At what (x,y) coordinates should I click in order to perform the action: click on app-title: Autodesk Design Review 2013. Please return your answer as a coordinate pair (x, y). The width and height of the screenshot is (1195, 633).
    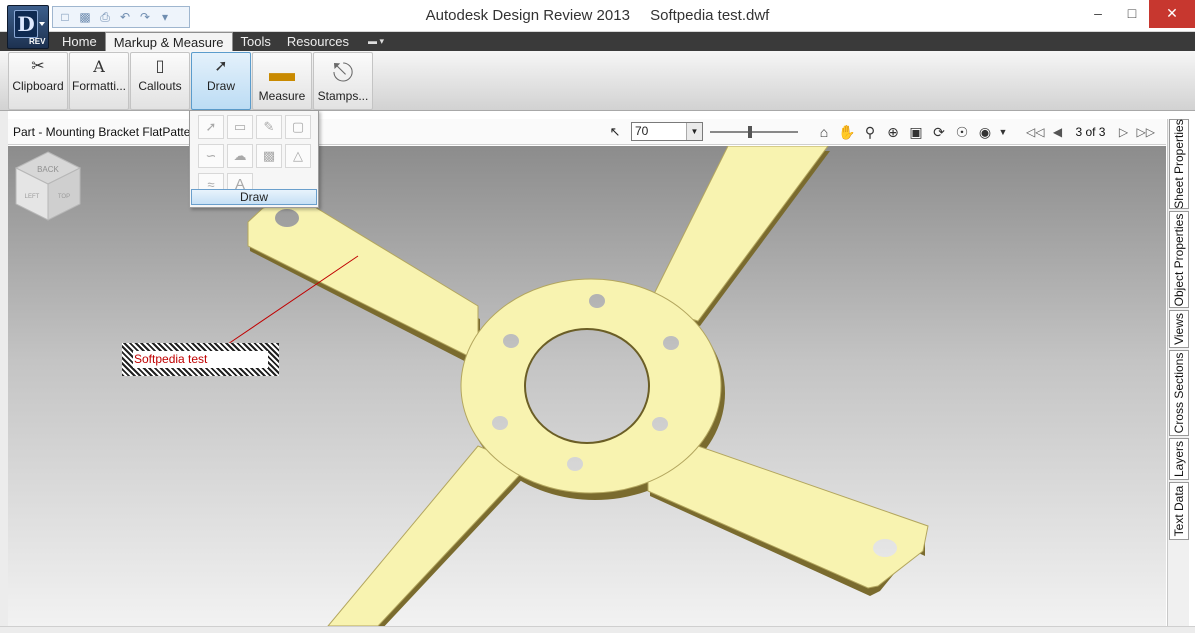
    Looking at the image, I should click on (527, 15).